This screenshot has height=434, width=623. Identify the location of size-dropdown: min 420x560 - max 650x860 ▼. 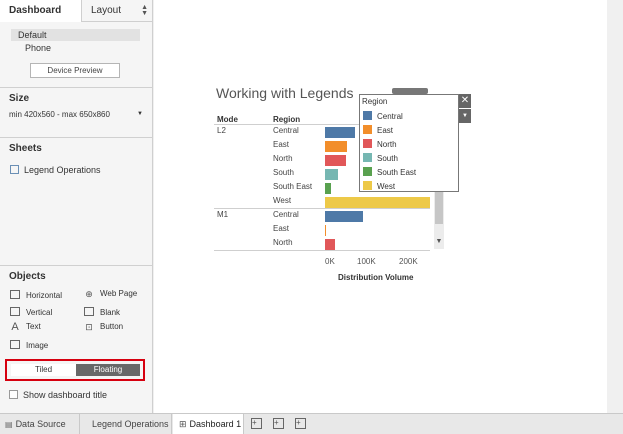
(76, 114).